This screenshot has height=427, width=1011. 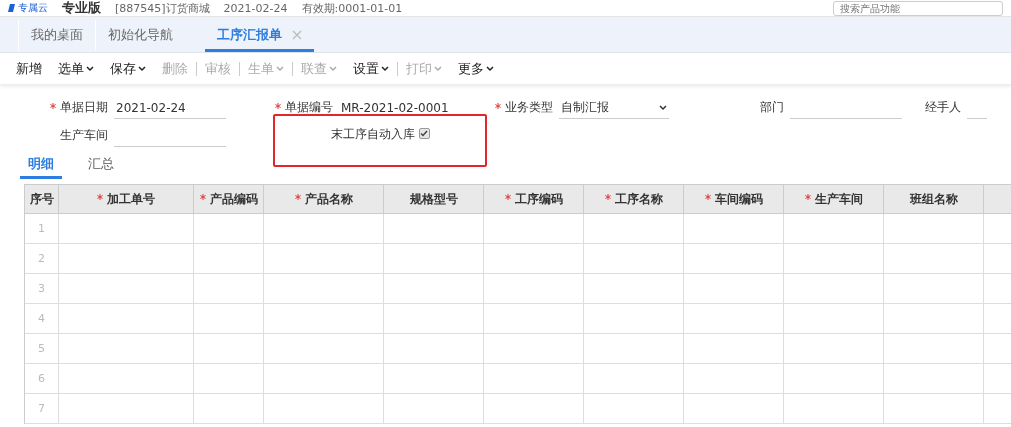 What do you see at coordinates (638, 199) in the screenshot?
I see `column-title: 工序名称` at bounding box center [638, 199].